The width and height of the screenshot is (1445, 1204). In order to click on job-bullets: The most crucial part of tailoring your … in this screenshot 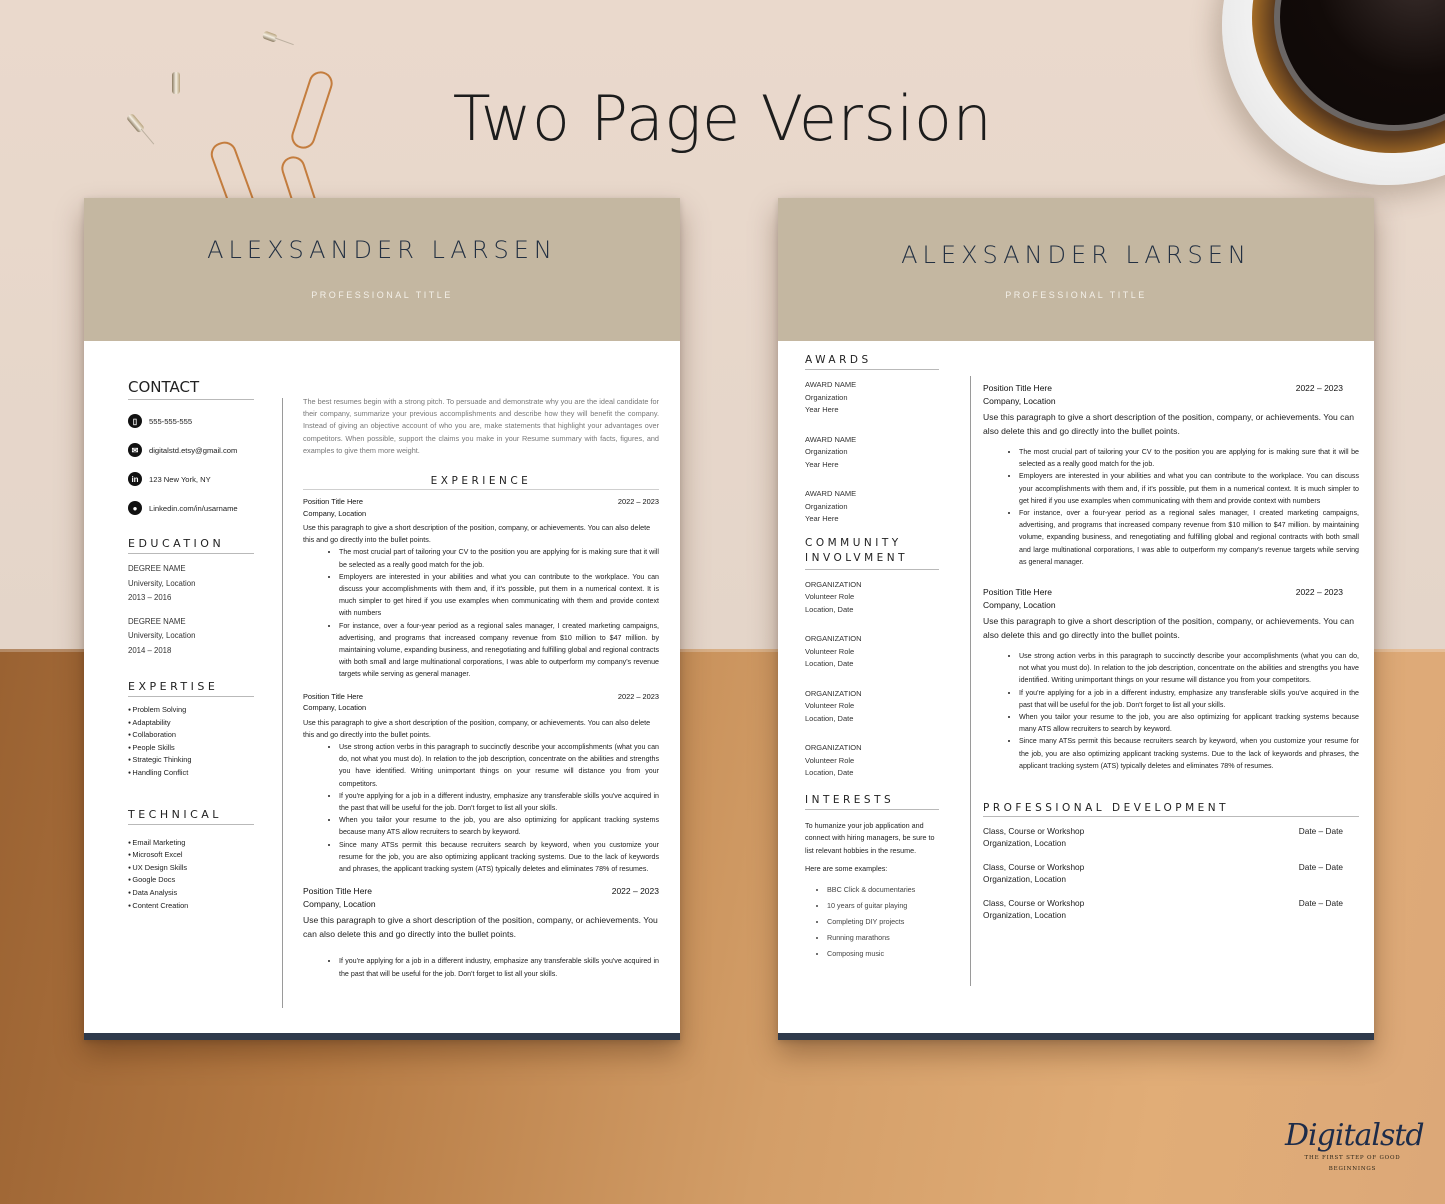, I will do `click(1189, 507)`.